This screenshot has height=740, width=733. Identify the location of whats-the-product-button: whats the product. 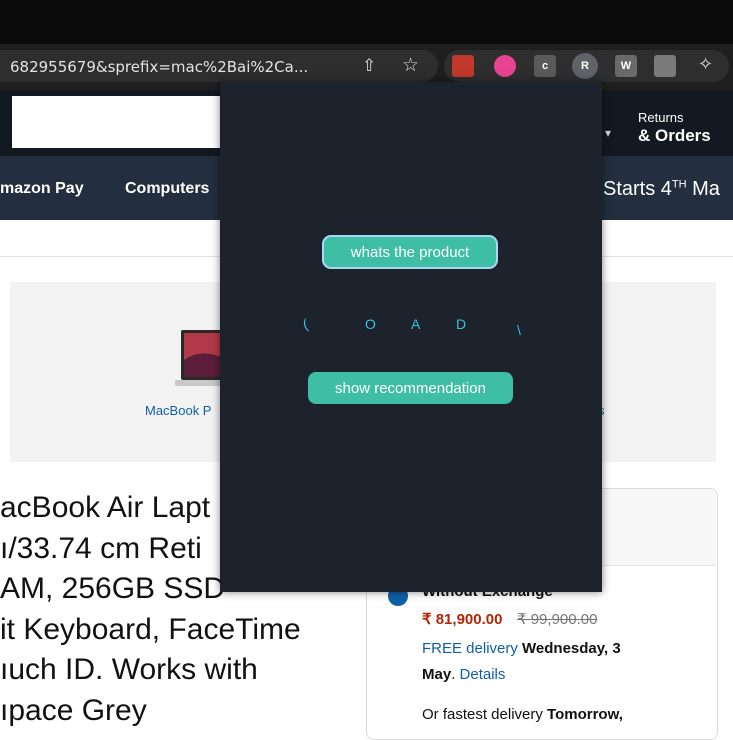
(410, 252).